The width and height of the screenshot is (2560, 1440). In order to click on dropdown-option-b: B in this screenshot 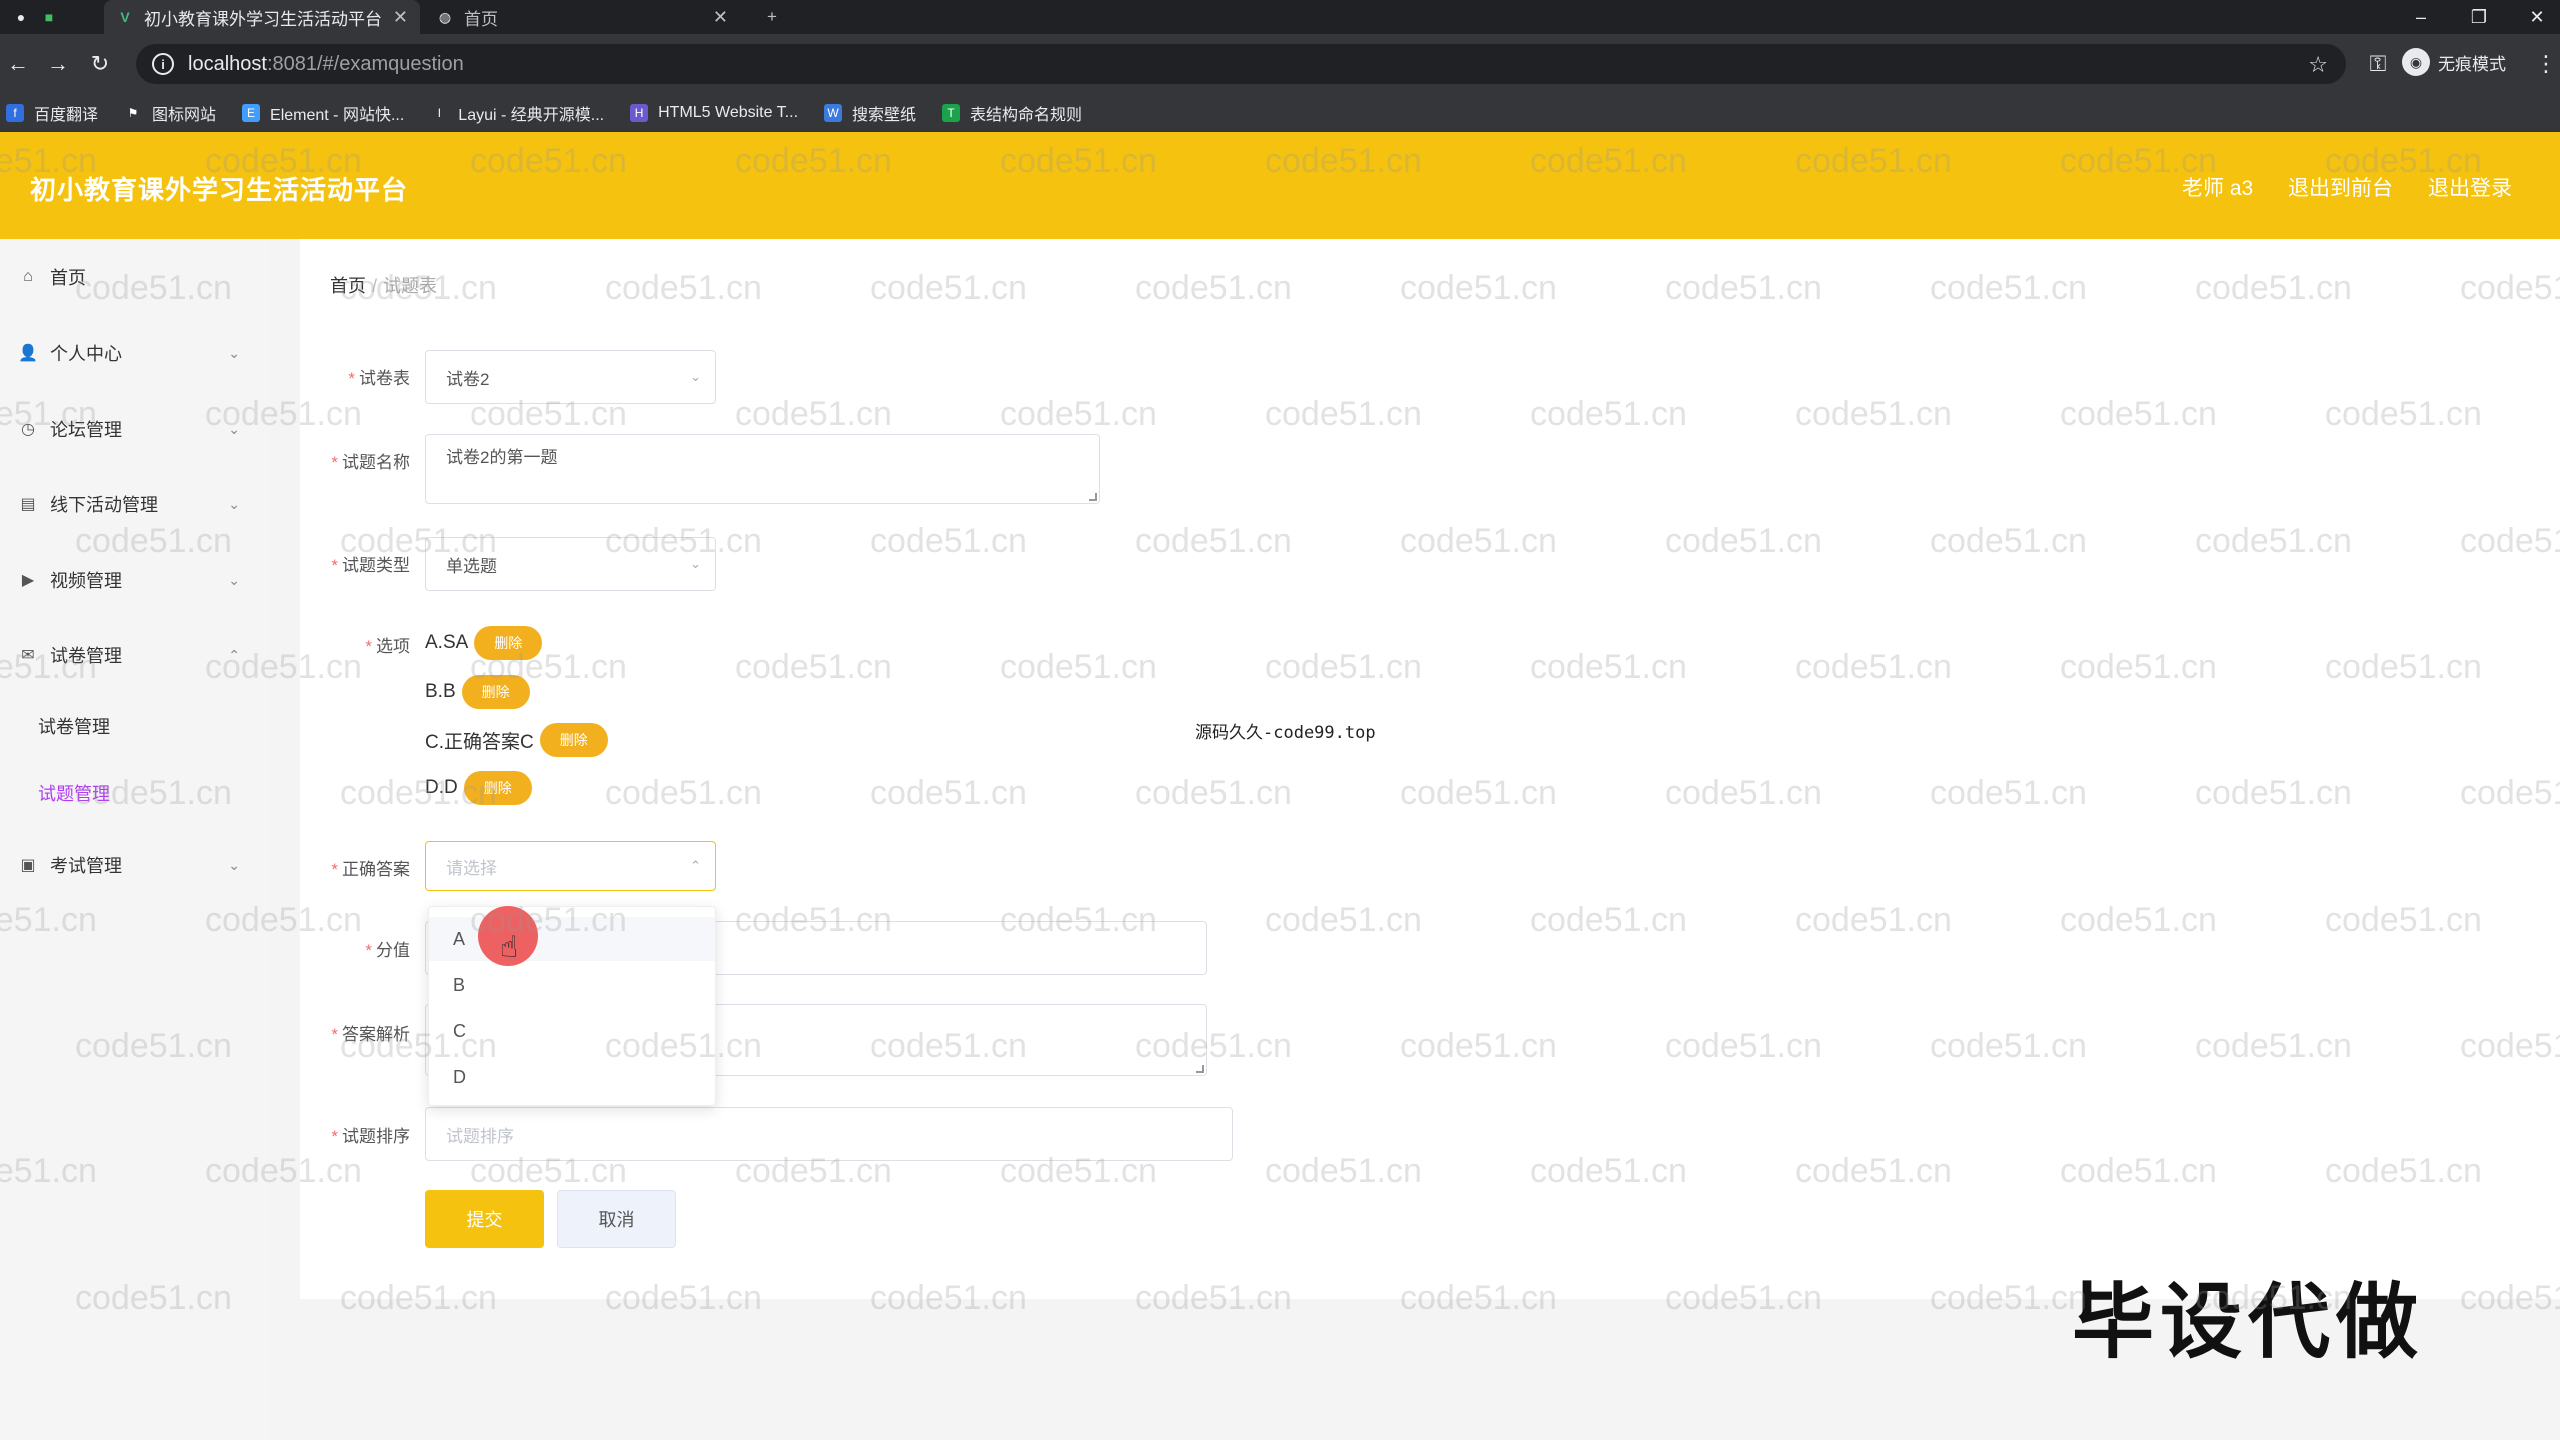, I will do `click(572, 985)`.